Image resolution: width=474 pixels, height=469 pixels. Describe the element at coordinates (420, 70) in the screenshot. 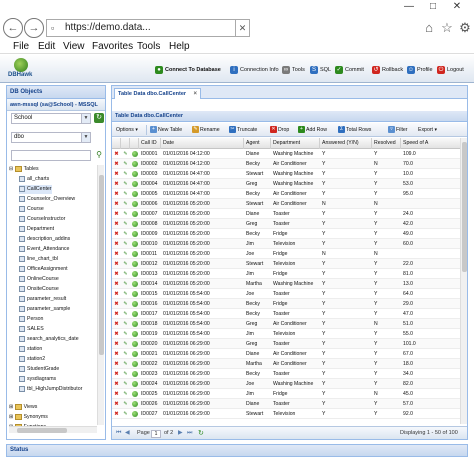

I see `profile-button: ☺ Profile` at that location.